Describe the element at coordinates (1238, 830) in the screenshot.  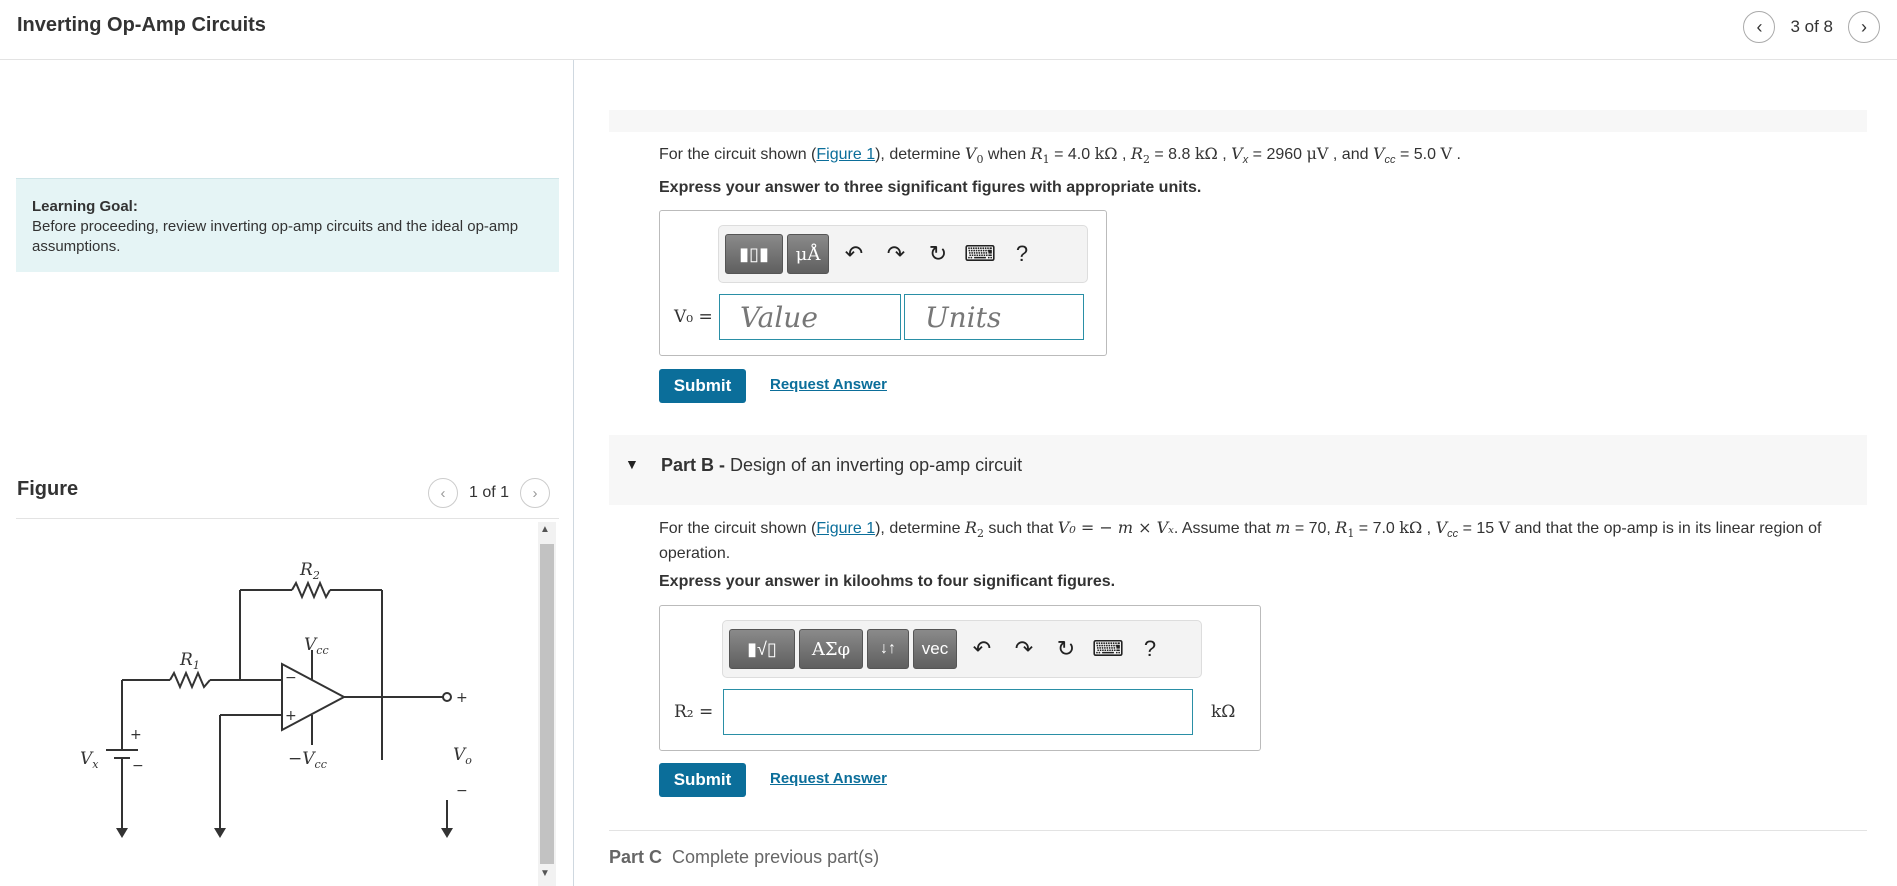
I see `part-c-divider` at that location.